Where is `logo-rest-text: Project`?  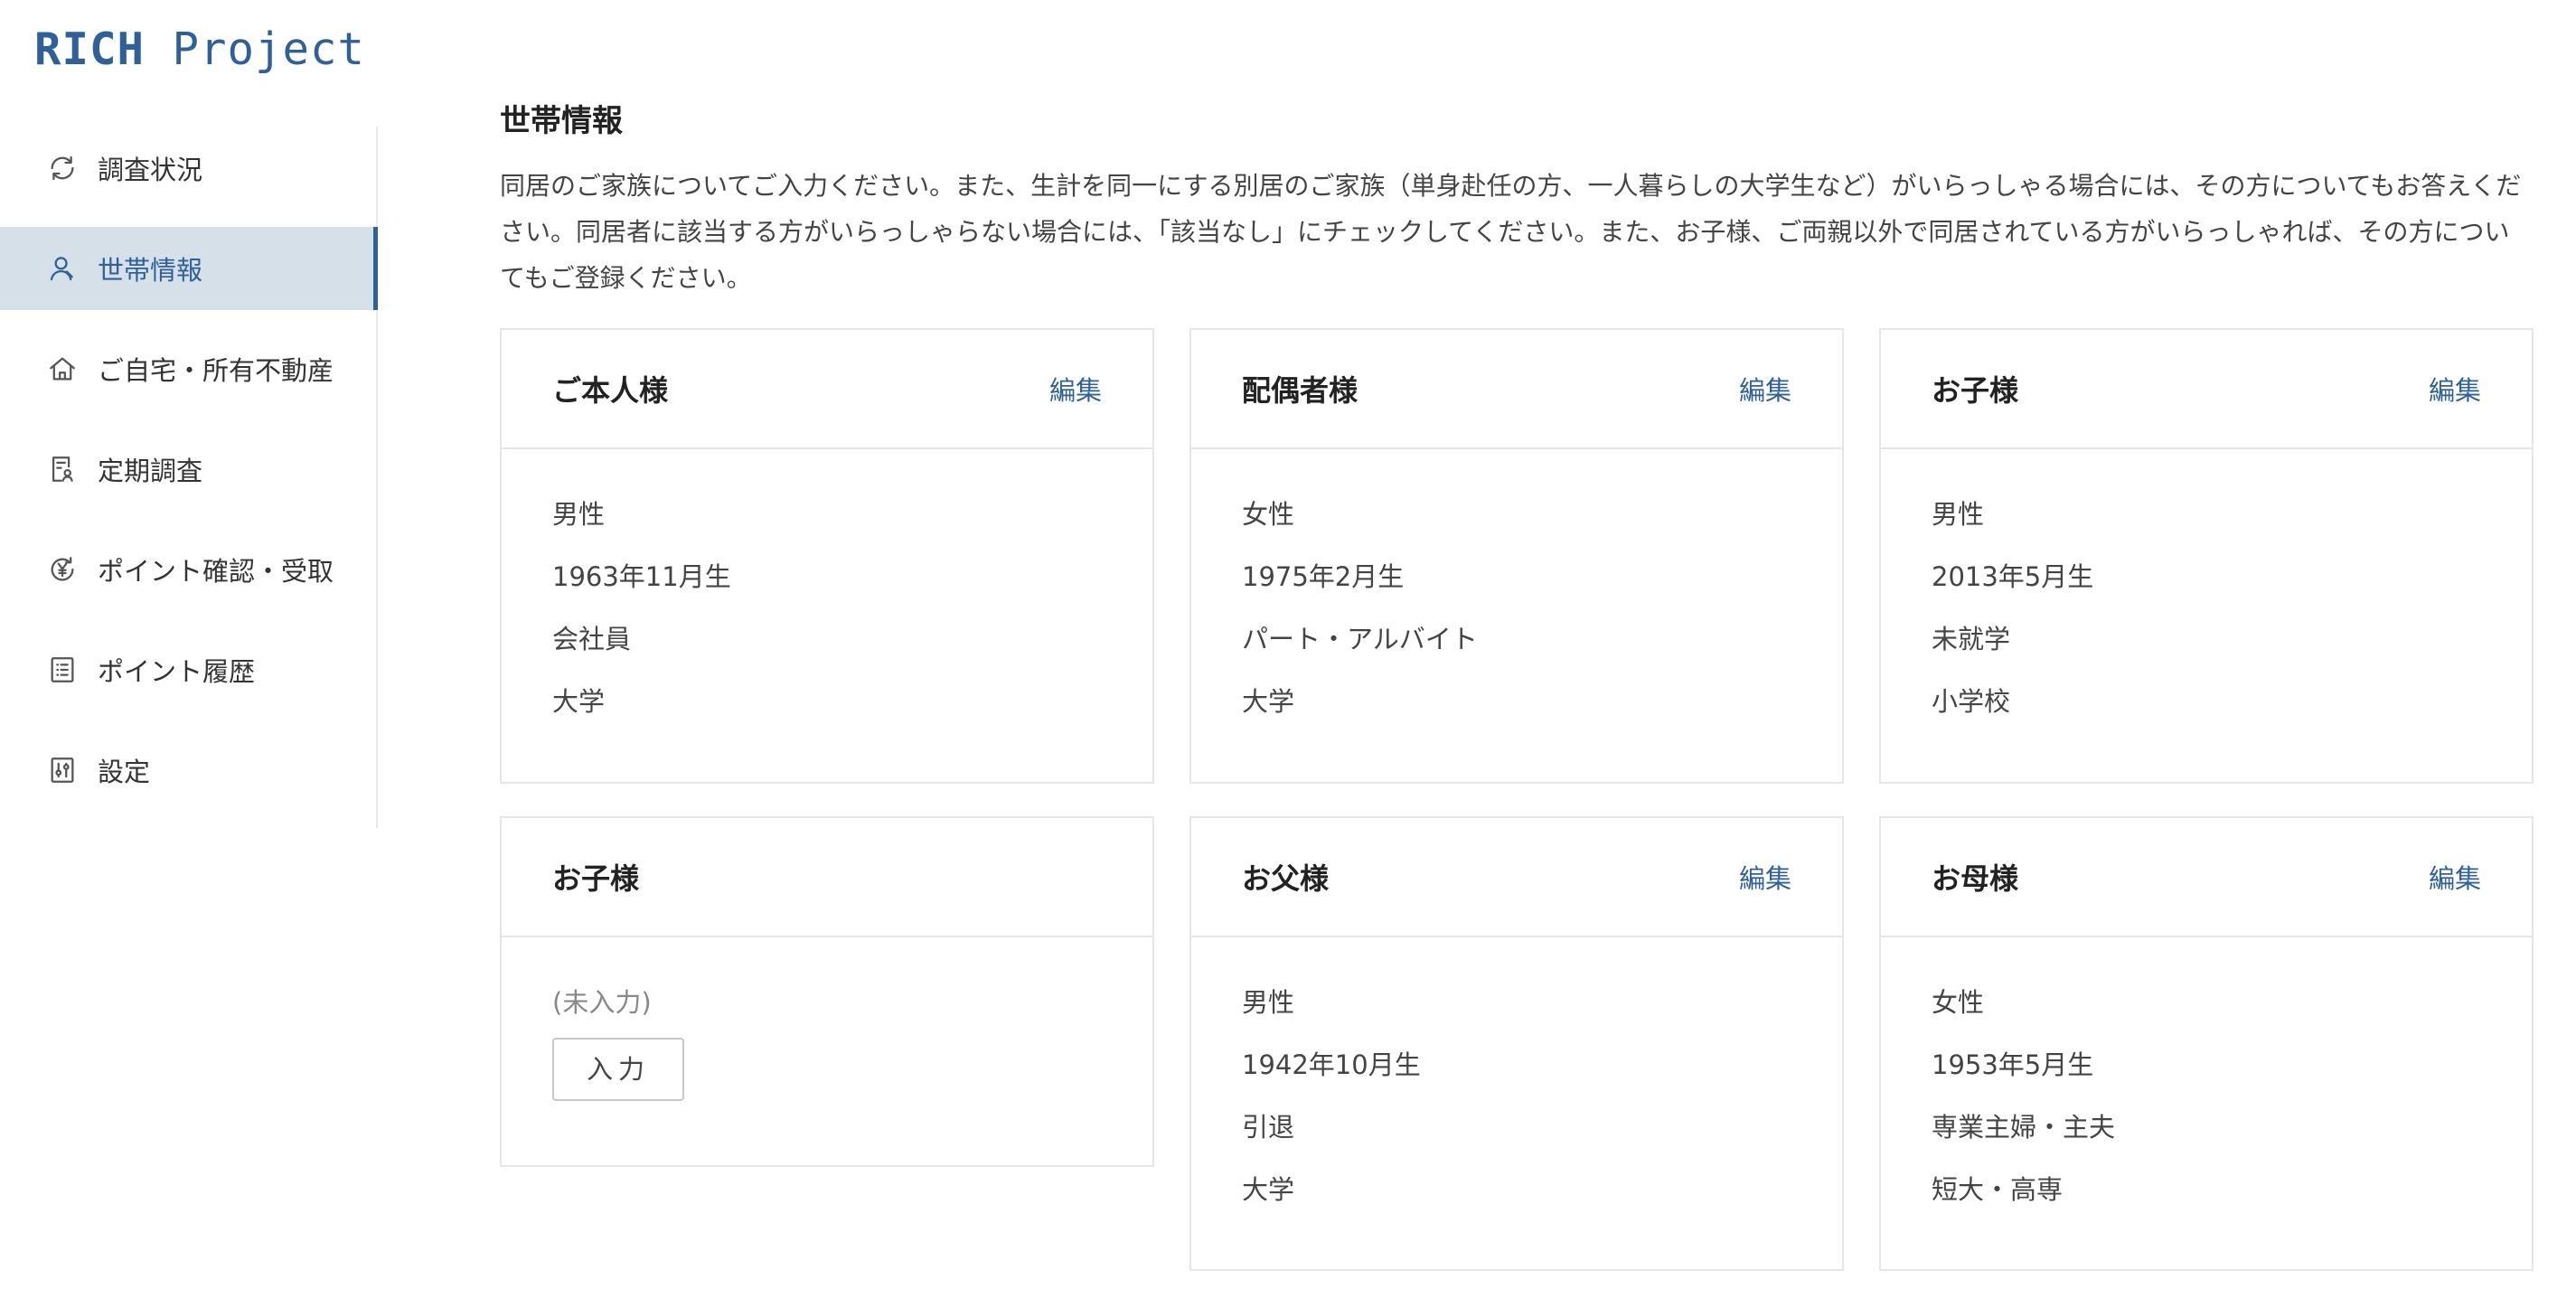 logo-rest-text: Project is located at coordinates (269, 49).